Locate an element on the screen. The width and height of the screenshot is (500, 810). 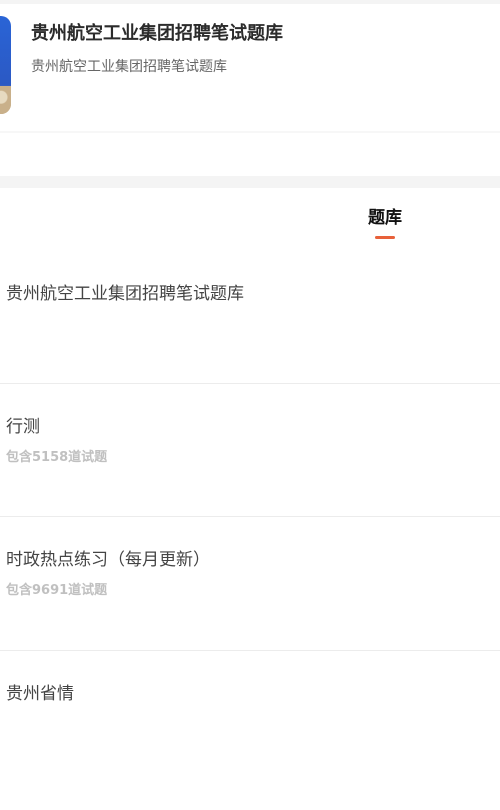
item-question-count: 包含5158道试题 is located at coordinates (57, 457).